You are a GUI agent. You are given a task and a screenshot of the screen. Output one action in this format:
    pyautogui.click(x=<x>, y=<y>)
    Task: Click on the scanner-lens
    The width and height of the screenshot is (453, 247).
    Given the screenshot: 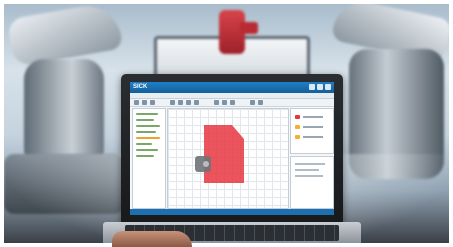 What is the action you would take?
    pyautogui.click(x=206, y=164)
    